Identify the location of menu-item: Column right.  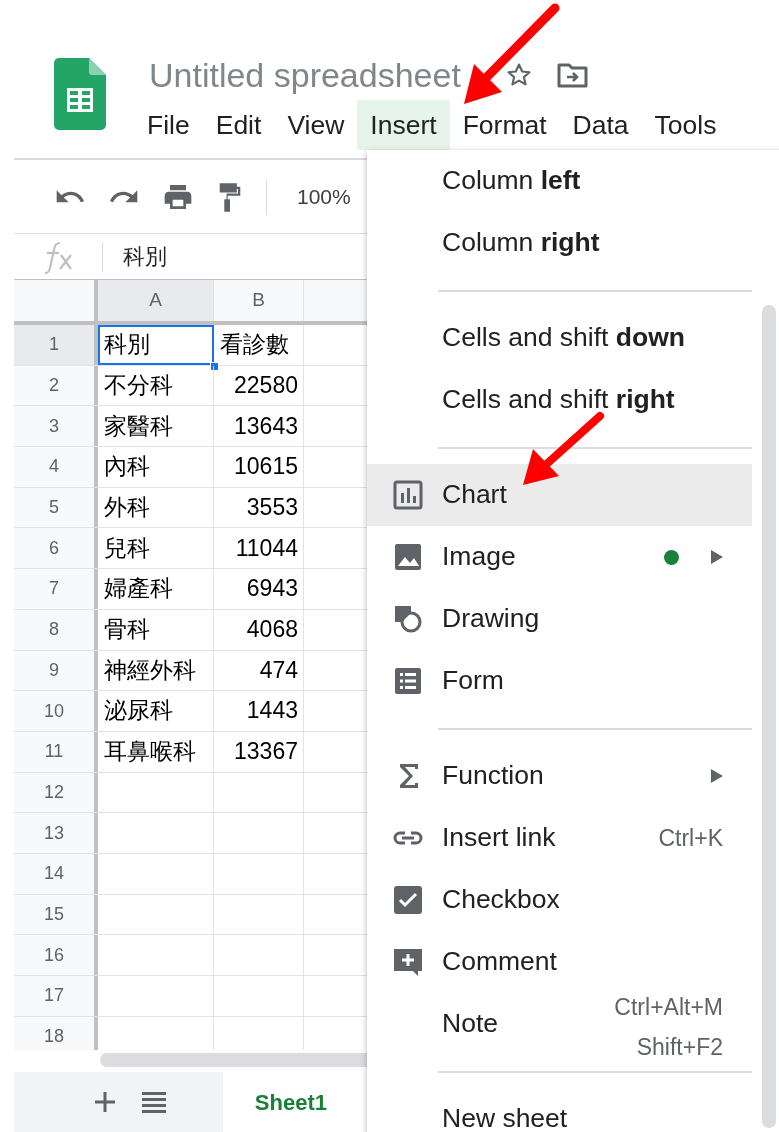
(559, 243).